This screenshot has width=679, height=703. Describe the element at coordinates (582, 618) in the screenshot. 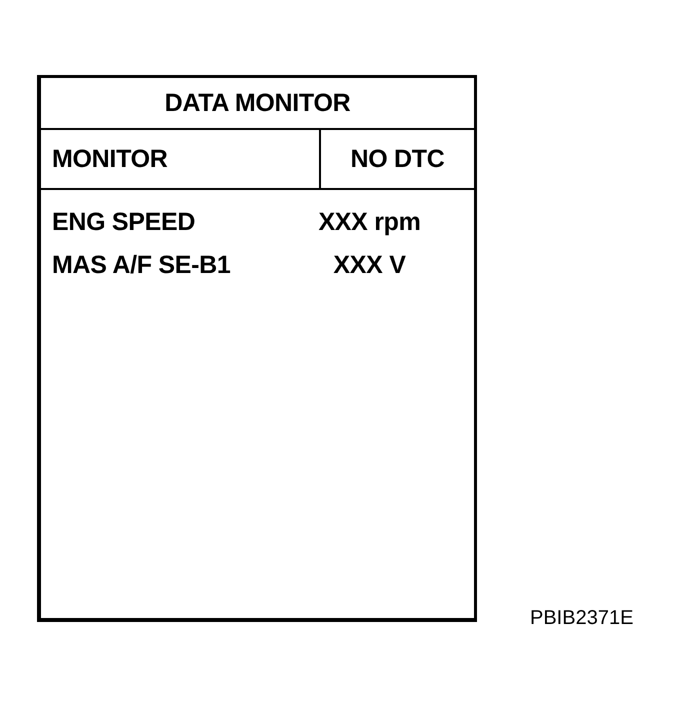

I see `figure-code: PBIB2371E` at that location.